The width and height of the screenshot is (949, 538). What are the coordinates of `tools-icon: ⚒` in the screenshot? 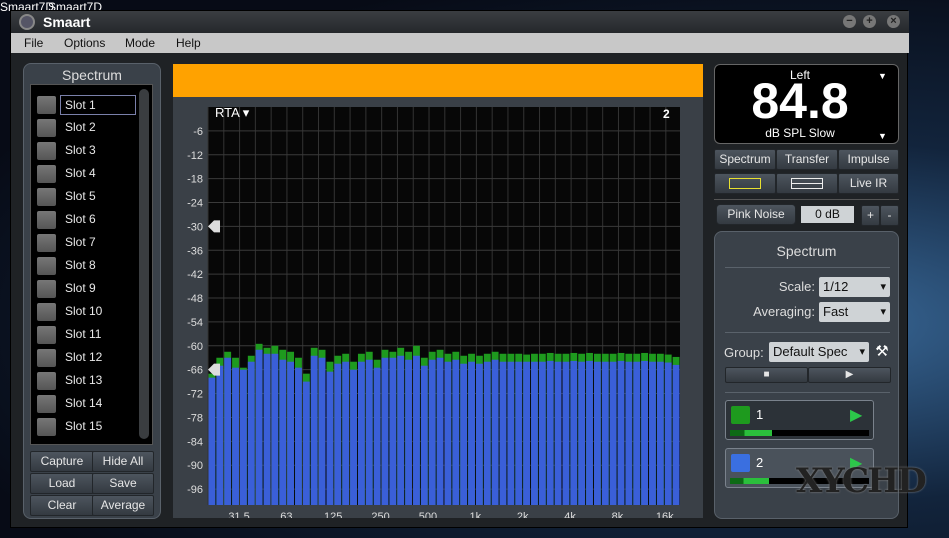 It's located at (882, 352).